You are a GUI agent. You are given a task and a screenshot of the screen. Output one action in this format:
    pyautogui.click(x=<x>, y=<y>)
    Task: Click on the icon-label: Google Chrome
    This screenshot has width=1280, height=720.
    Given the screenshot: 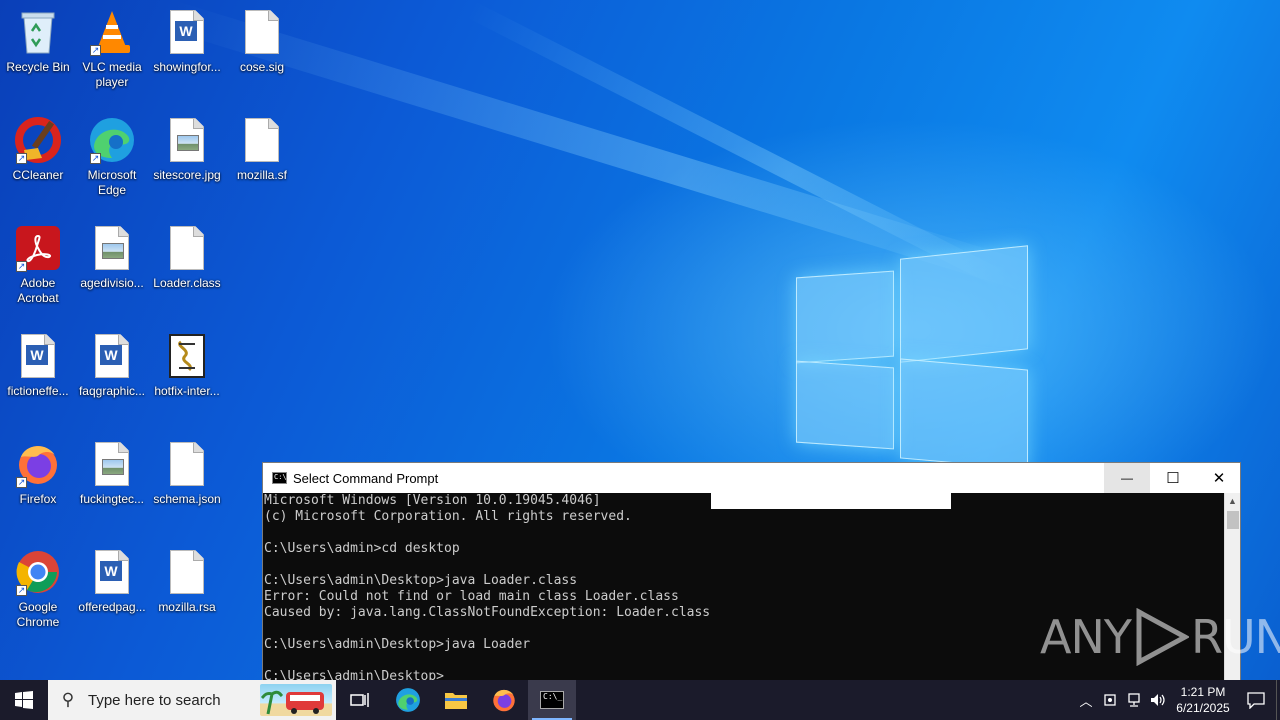 What is the action you would take?
    pyautogui.click(x=38, y=614)
    